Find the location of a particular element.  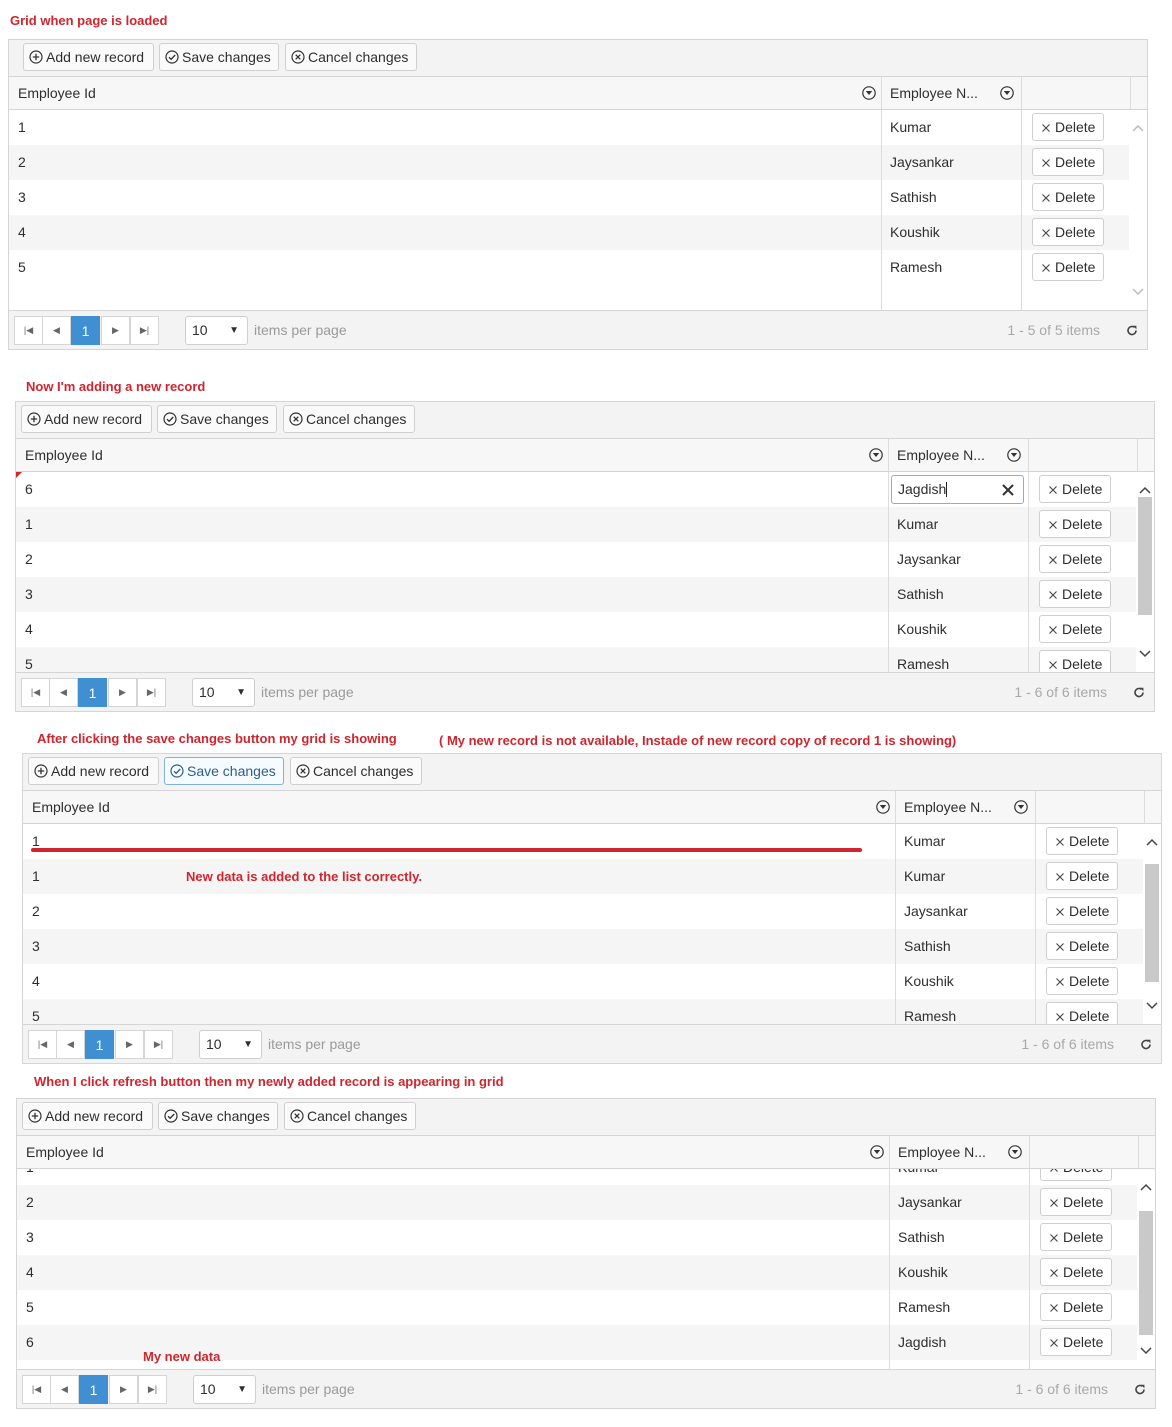

clear-icon is located at coordinates (1008, 490).